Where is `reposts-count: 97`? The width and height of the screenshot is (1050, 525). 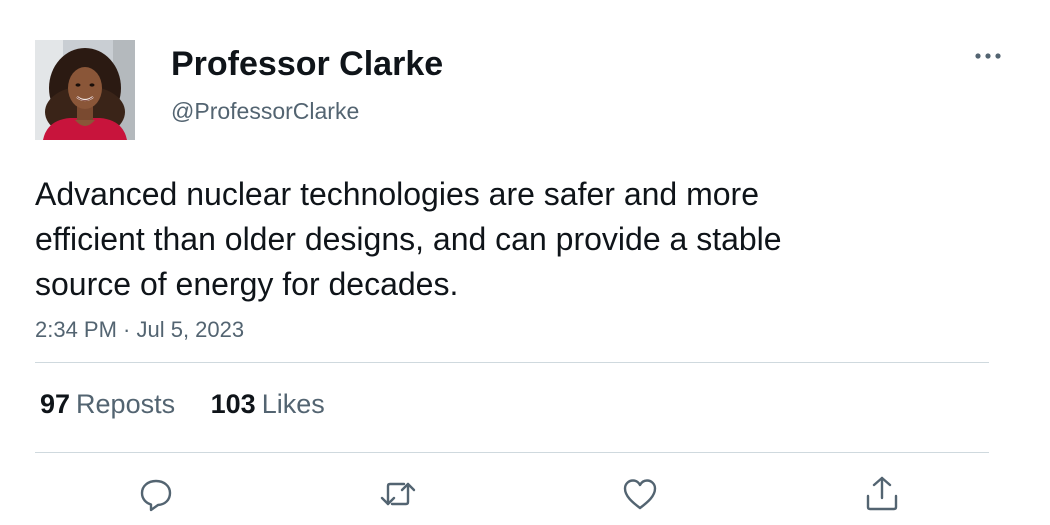
reposts-count: 97 is located at coordinates (55, 404).